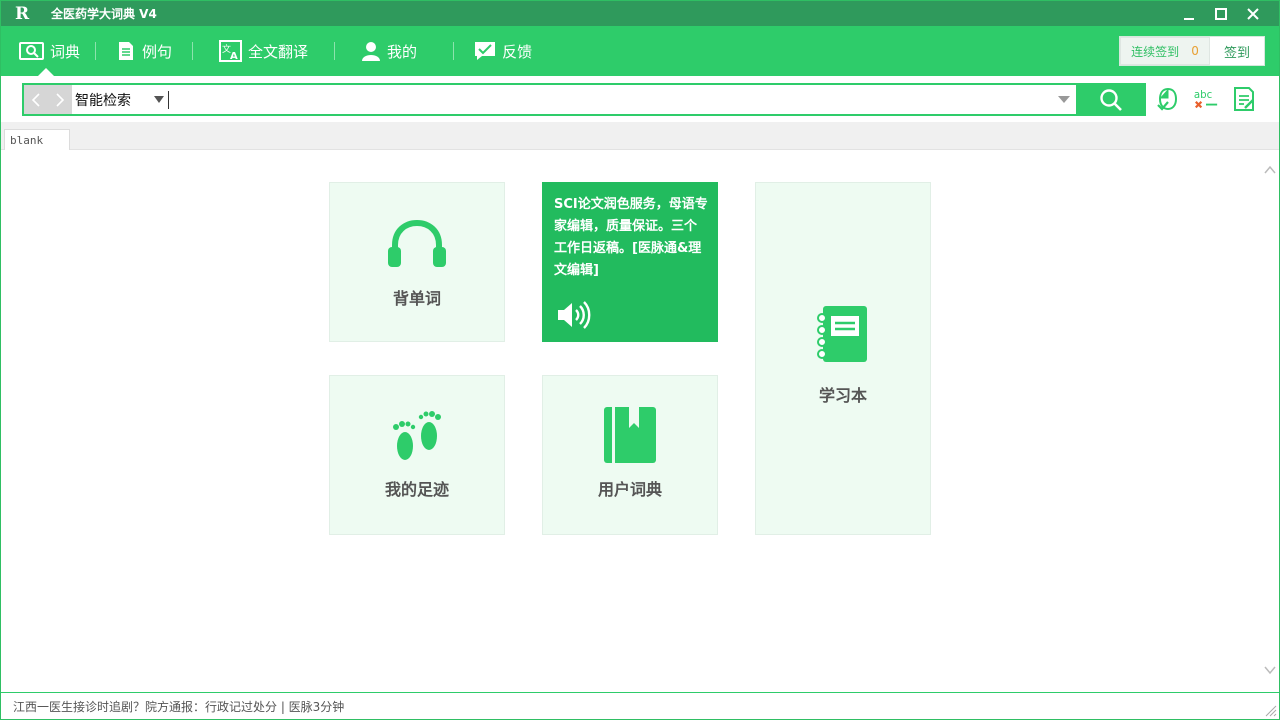 Image resolution: width=1280 pixels, height=720 pixels. I want to click on search-button, so click(1111, 99).